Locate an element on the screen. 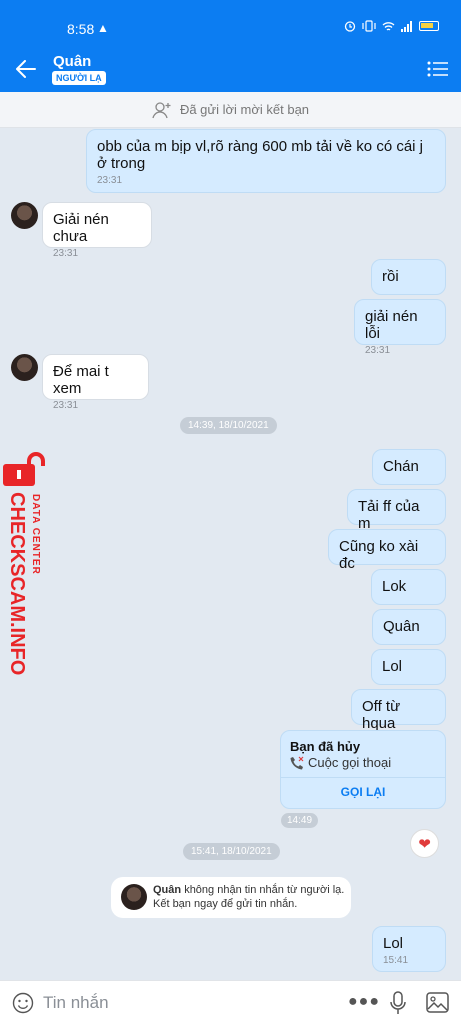 This screenshot has height=1024, width=461. message-bubble: Tải ff của m is located at coordinates (396, 510).